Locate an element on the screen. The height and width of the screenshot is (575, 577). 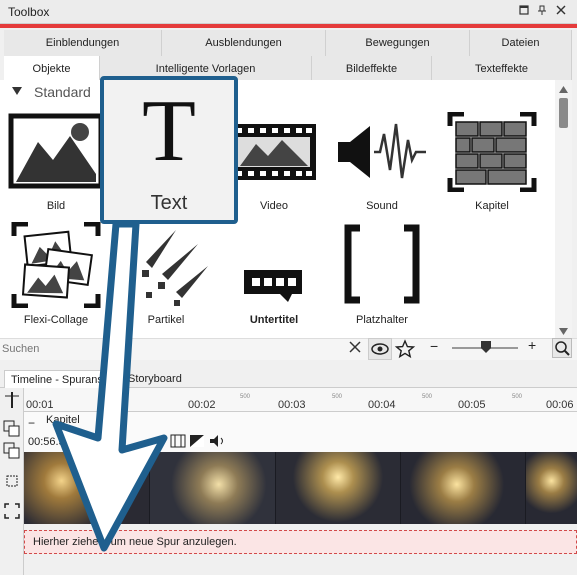
drag-preview-label: Text is located at coordinates (169, 203).